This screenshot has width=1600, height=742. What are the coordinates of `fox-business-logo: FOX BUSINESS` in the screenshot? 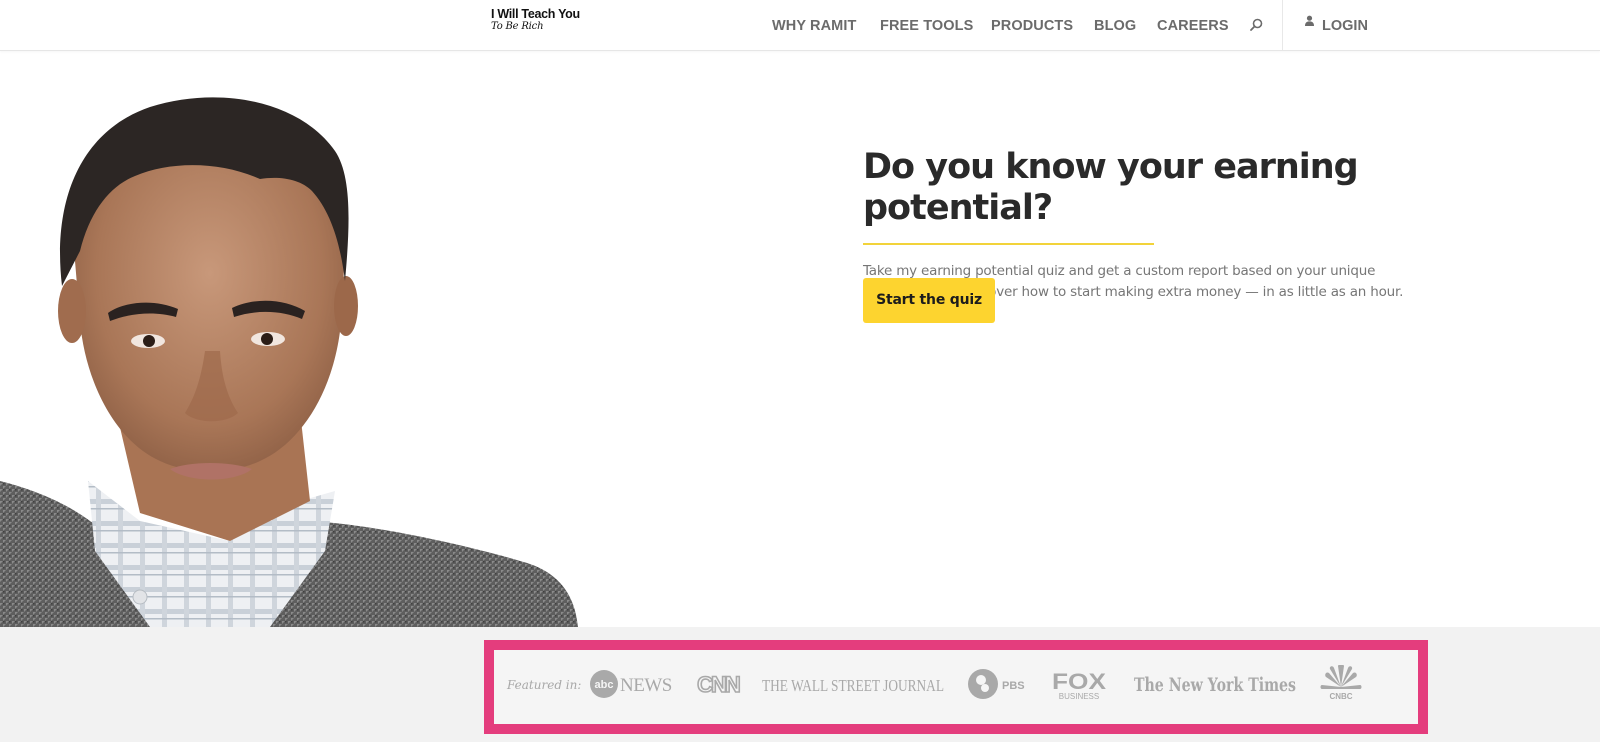 It's located at (1079, 685).